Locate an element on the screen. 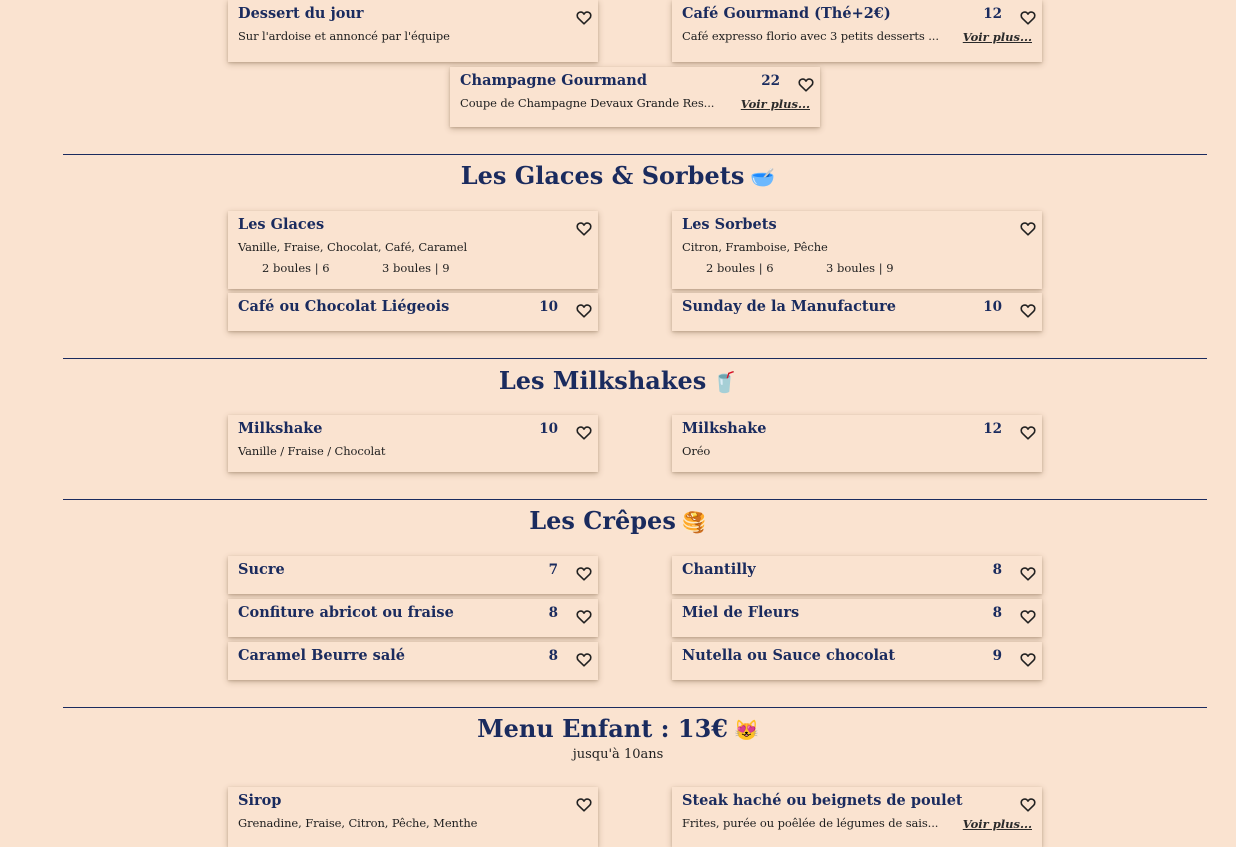 This screenshot has height=847, width=1236. menu-item-caramel: Caramel Beurre salé 8 is located at coordinates (413, 661).